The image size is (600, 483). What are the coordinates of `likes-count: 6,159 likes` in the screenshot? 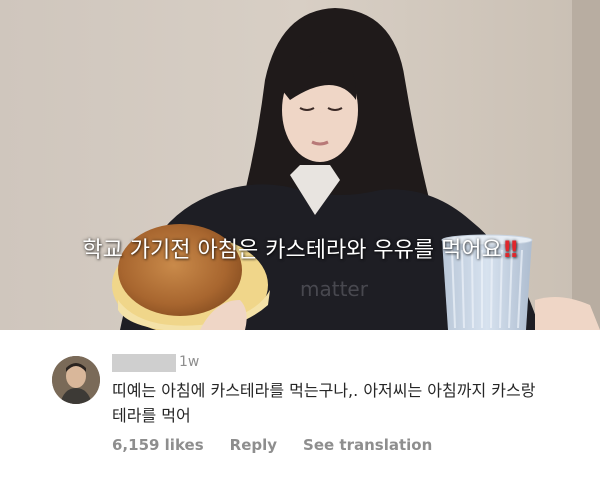 It's located at (158, 445).